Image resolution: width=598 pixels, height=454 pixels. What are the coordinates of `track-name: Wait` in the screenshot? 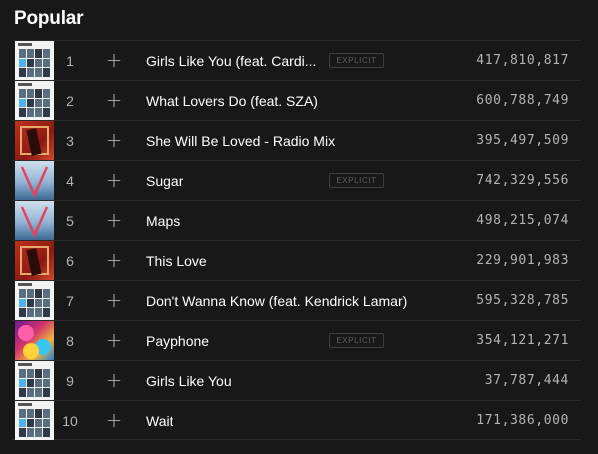 It's located at (159, 421).